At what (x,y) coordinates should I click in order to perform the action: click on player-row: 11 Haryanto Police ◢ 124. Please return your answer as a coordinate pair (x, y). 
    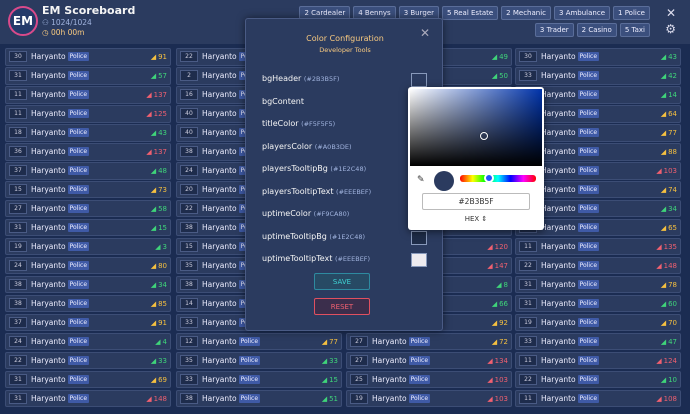
    Looking at the image, I should click on (598, 360).